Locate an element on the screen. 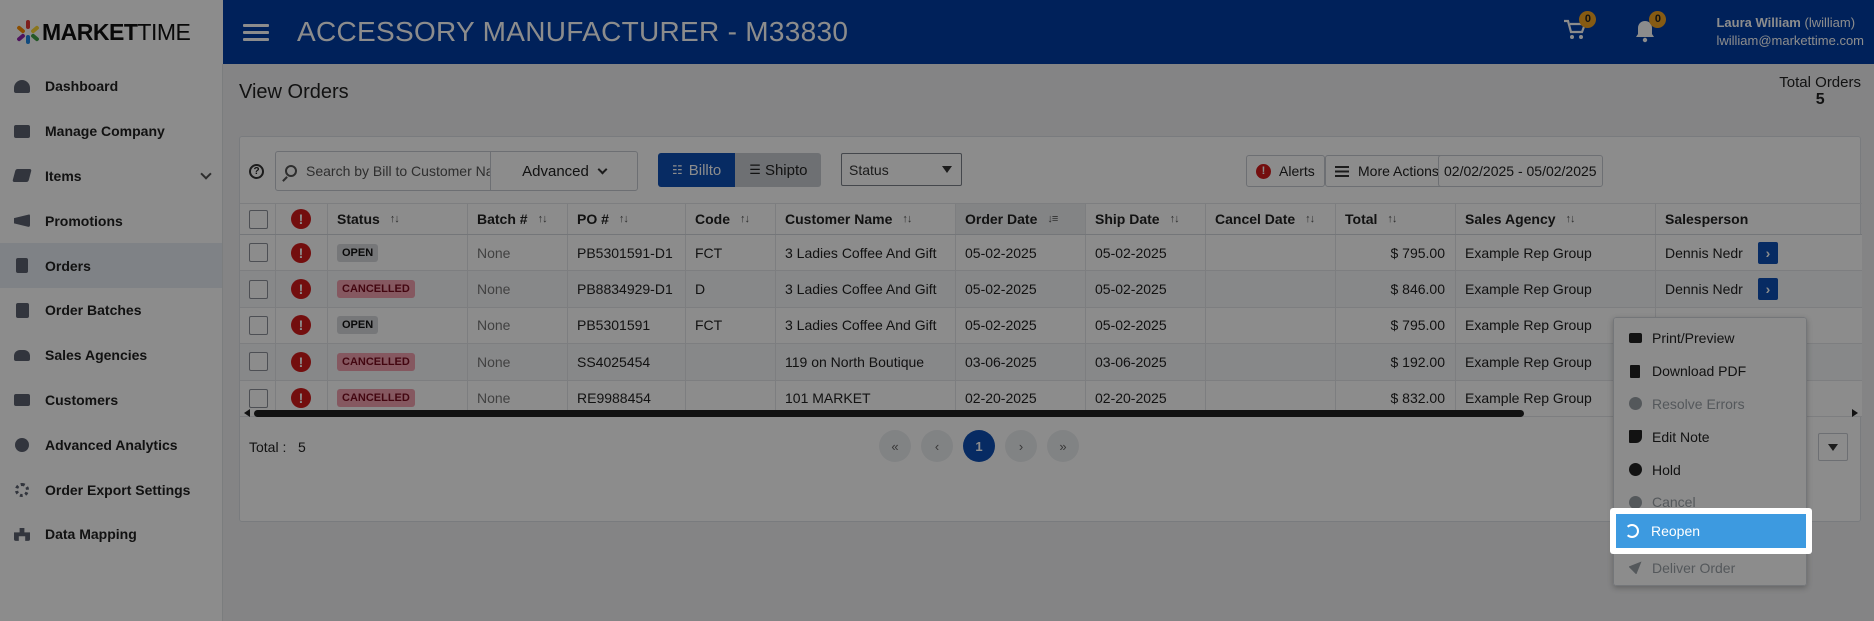  undo-icon is located at coordinates (1632, 531).